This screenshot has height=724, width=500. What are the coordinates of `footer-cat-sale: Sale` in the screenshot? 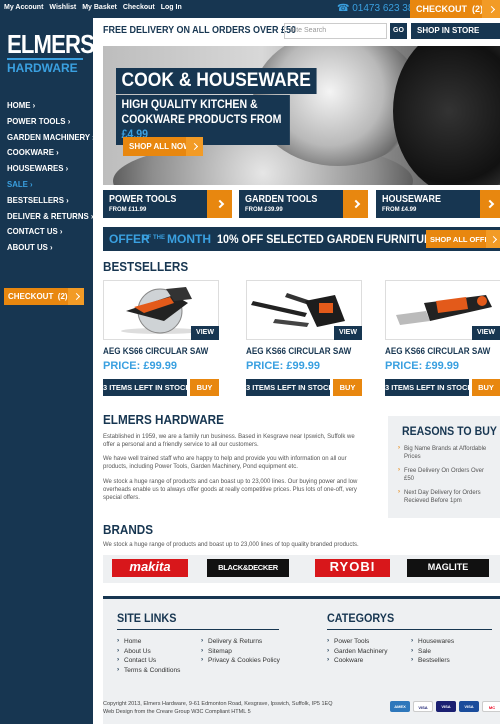 It's located at (432, 651).